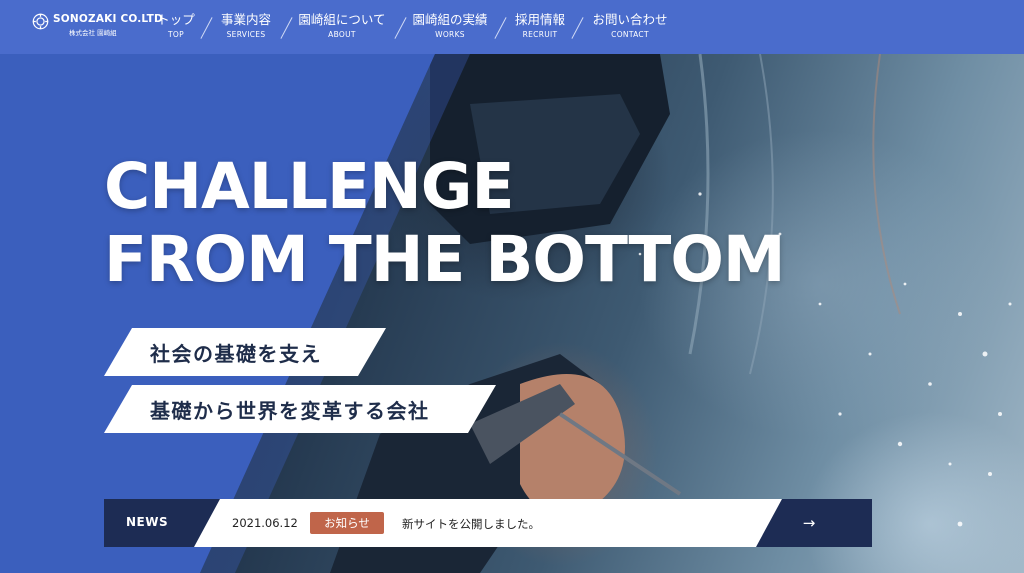 The width and height of the screenshot is (1024, 573). I want to click on hero-headline-line2: FROM THE BOTTOM, so click(445, 259).